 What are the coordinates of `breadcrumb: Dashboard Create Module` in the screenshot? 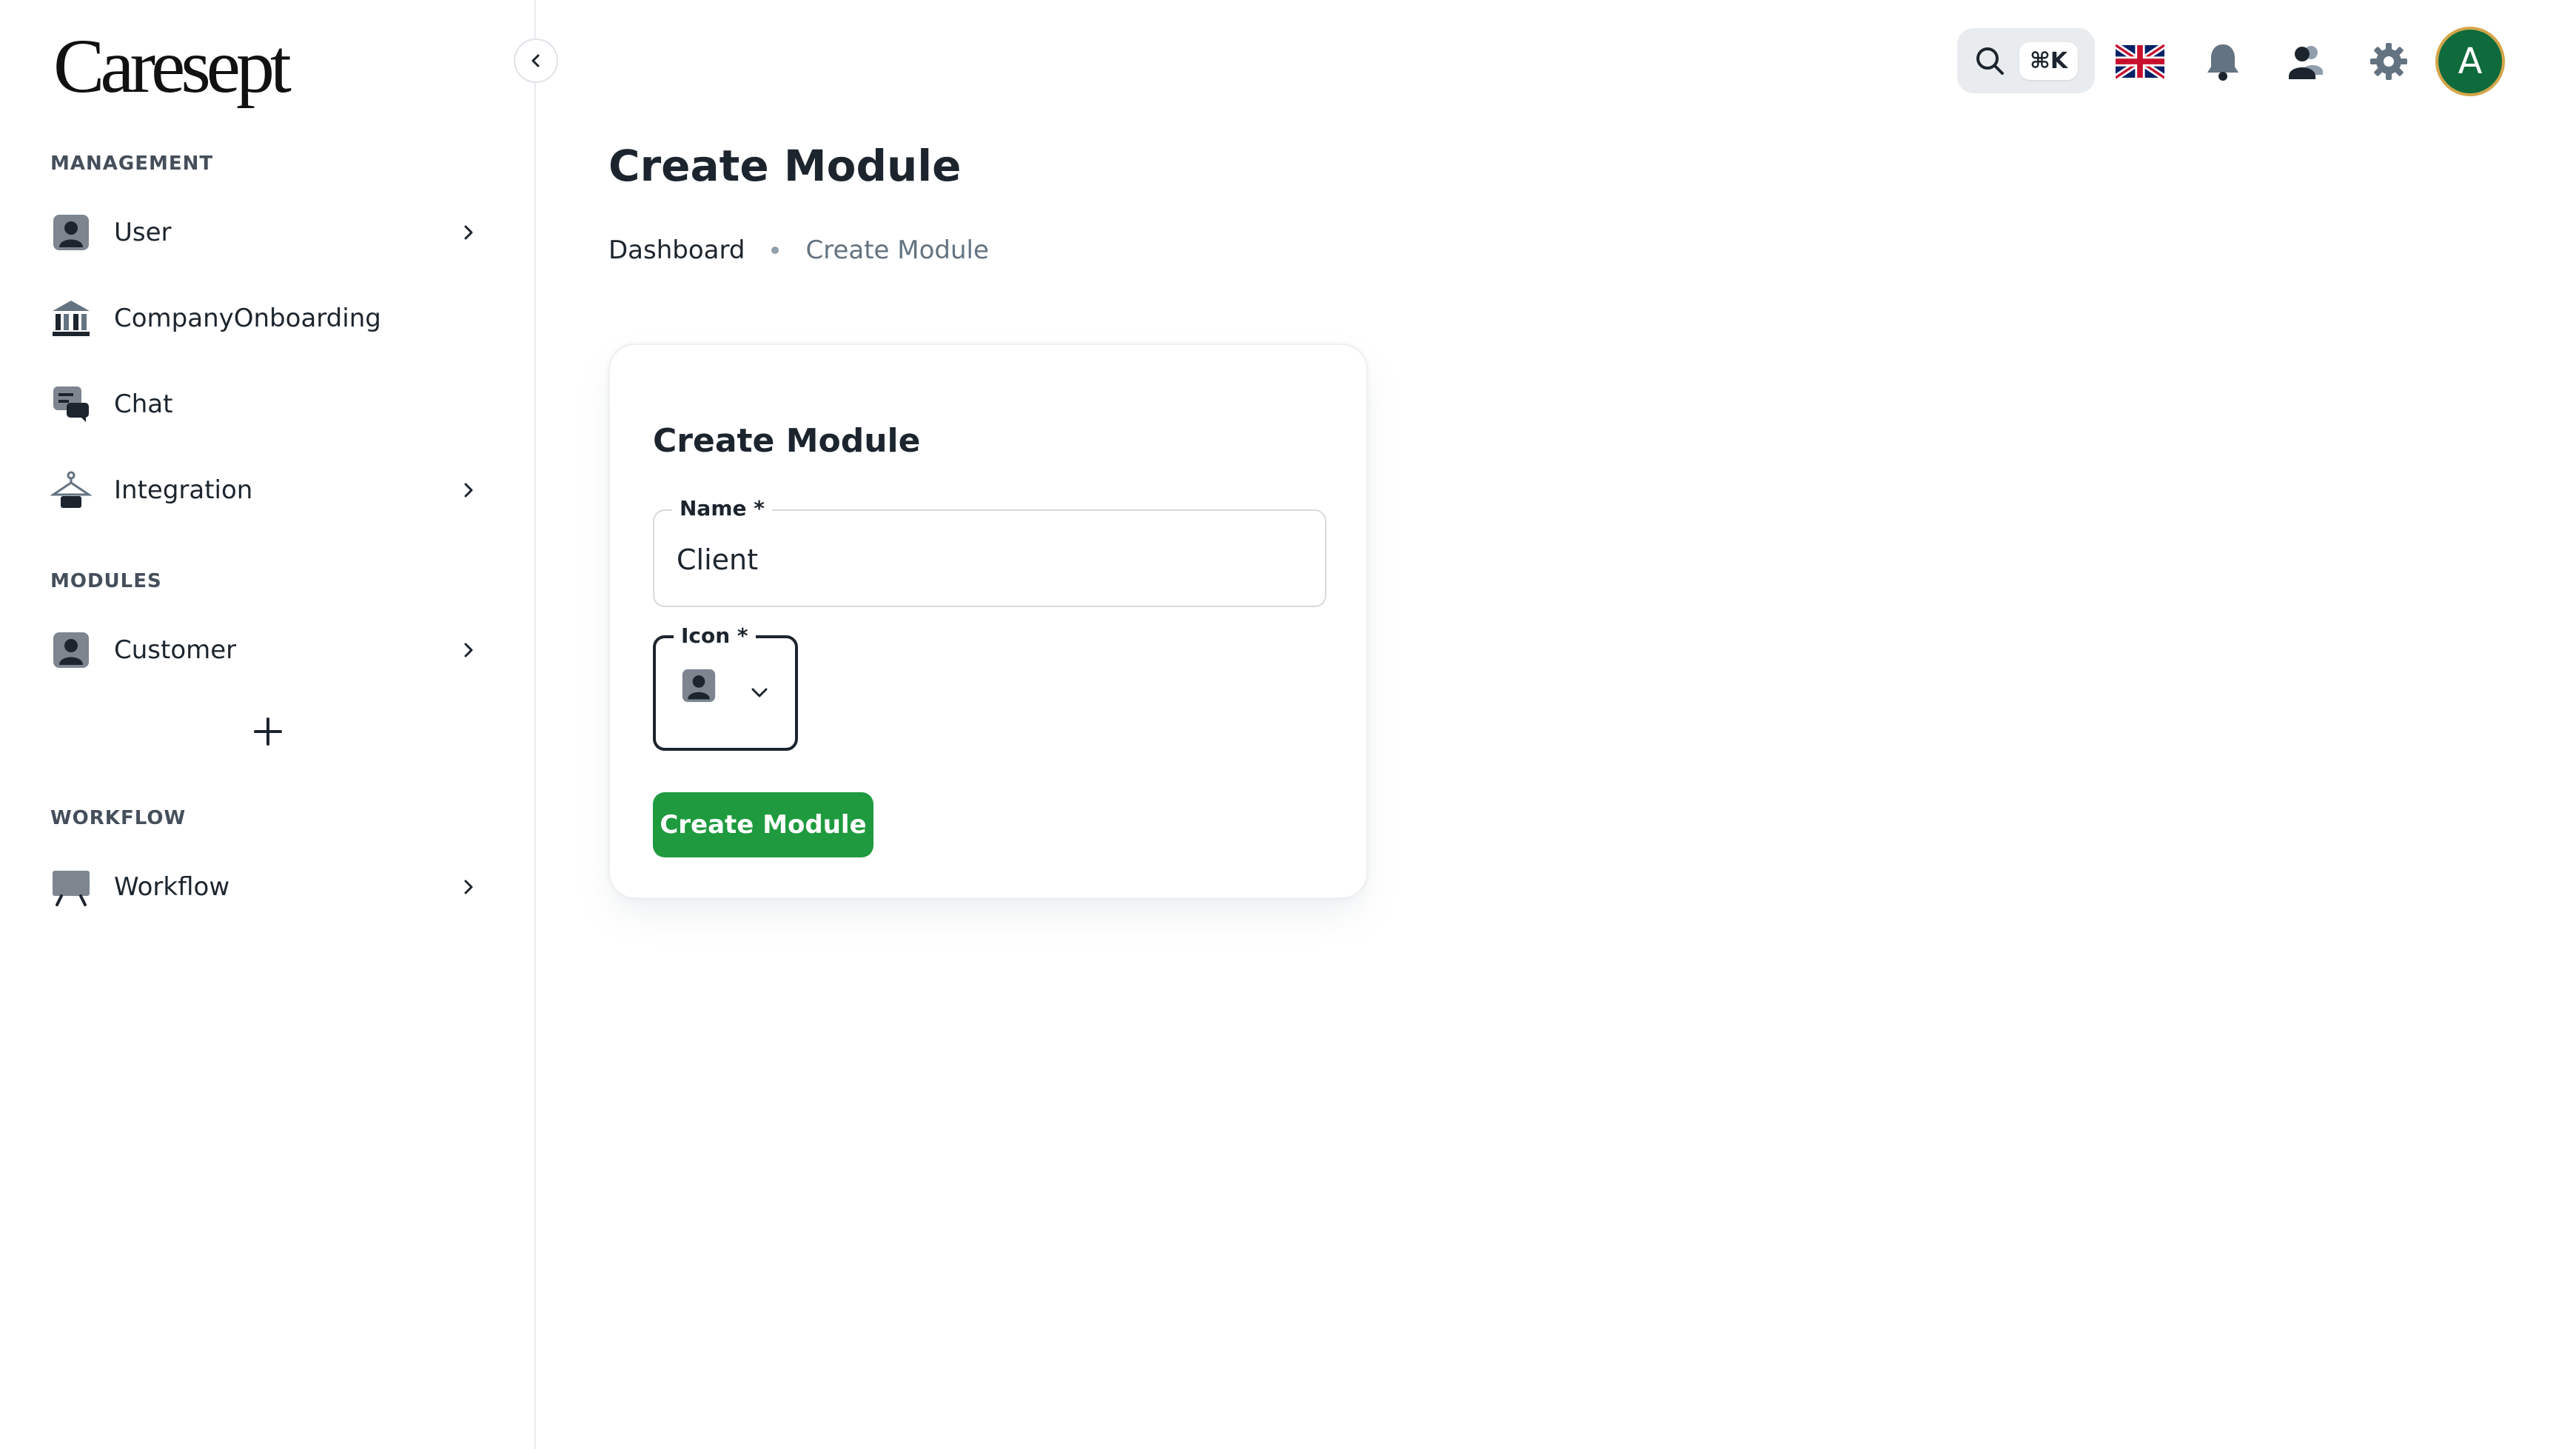 It's located at (798, 250).